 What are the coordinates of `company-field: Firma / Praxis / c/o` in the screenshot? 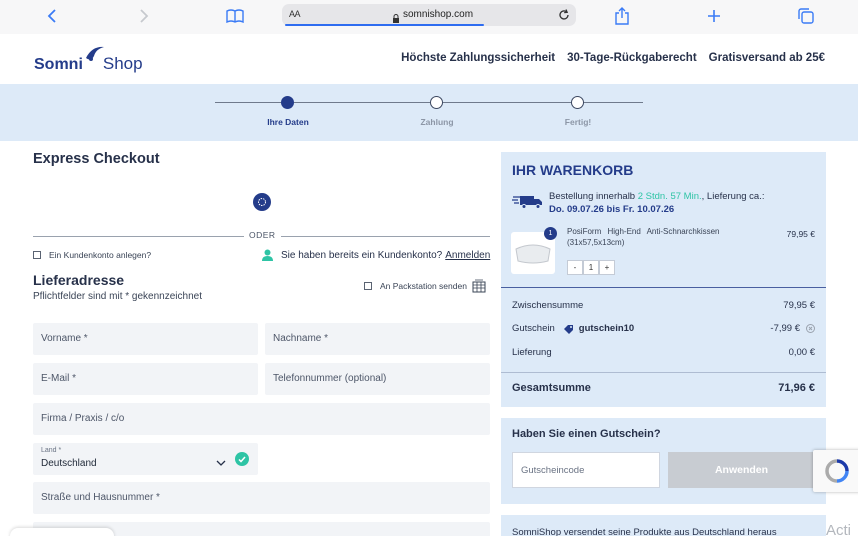 It's located at (261, 419).